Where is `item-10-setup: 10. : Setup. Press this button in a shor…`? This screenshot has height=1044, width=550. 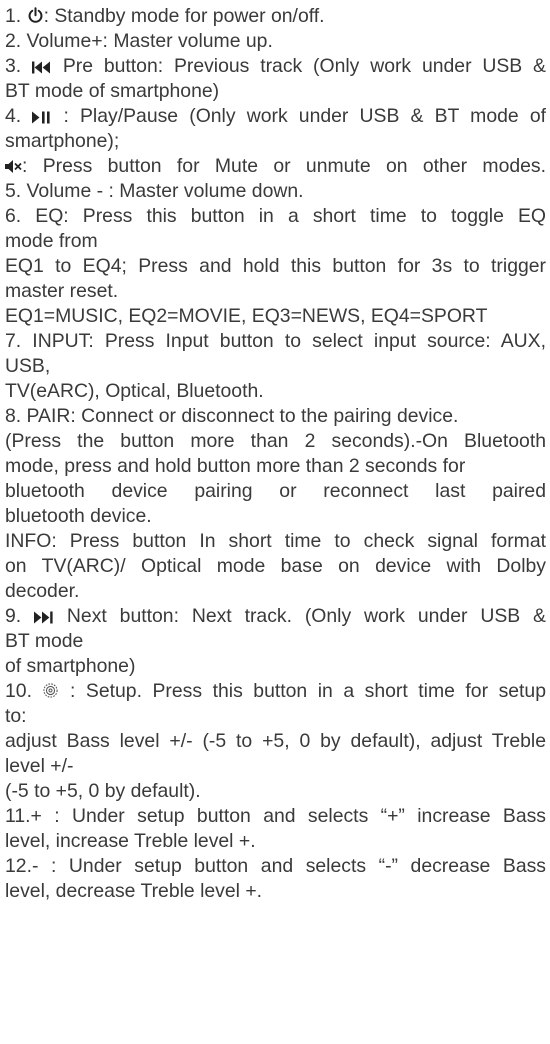
item-10-setup: 10. : Setup. Press this button in a shor… is located at coordinates (275, 691).